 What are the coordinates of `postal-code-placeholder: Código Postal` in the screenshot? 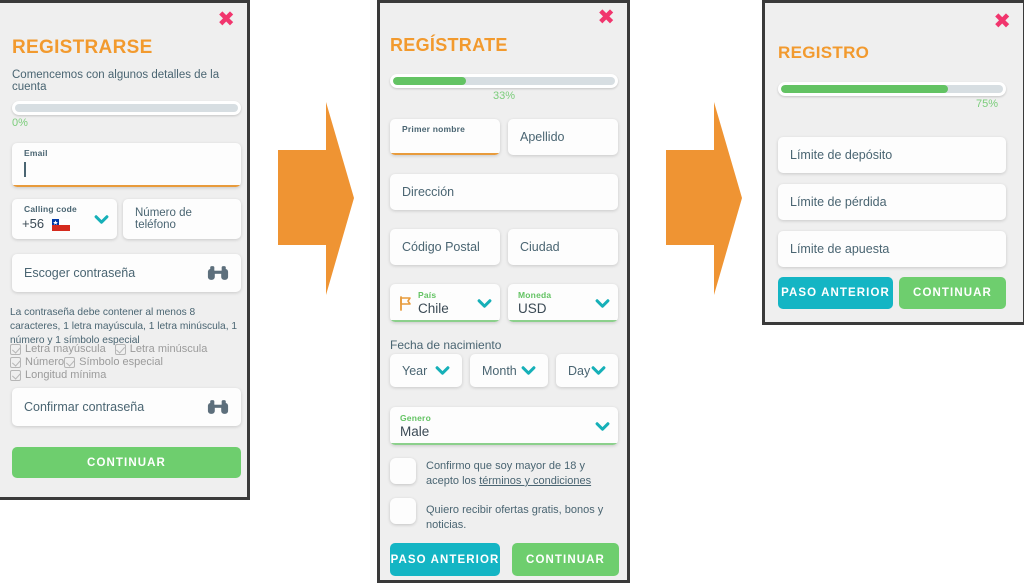 It's located at (441, 247).